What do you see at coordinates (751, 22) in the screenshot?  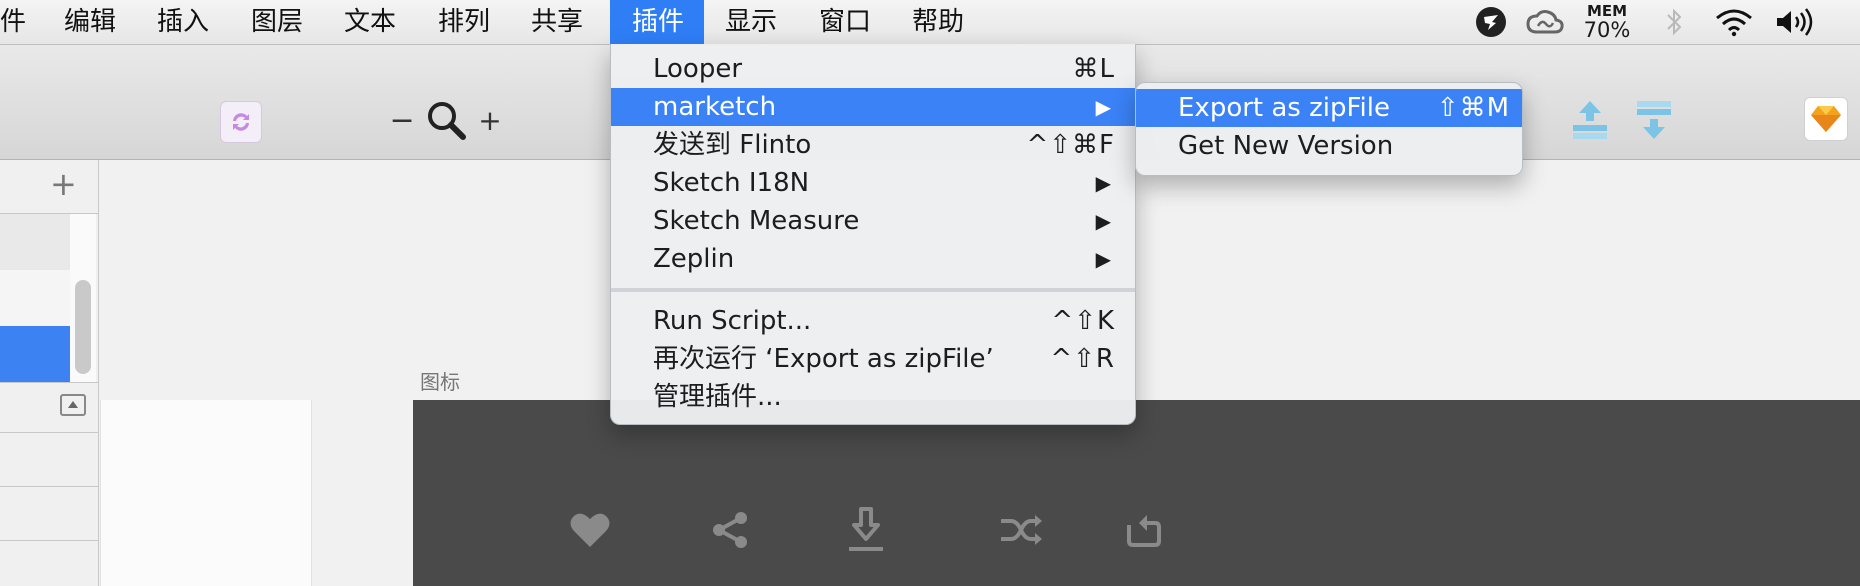 I see `menu-view: 显示` at bounding box center [751, 22].